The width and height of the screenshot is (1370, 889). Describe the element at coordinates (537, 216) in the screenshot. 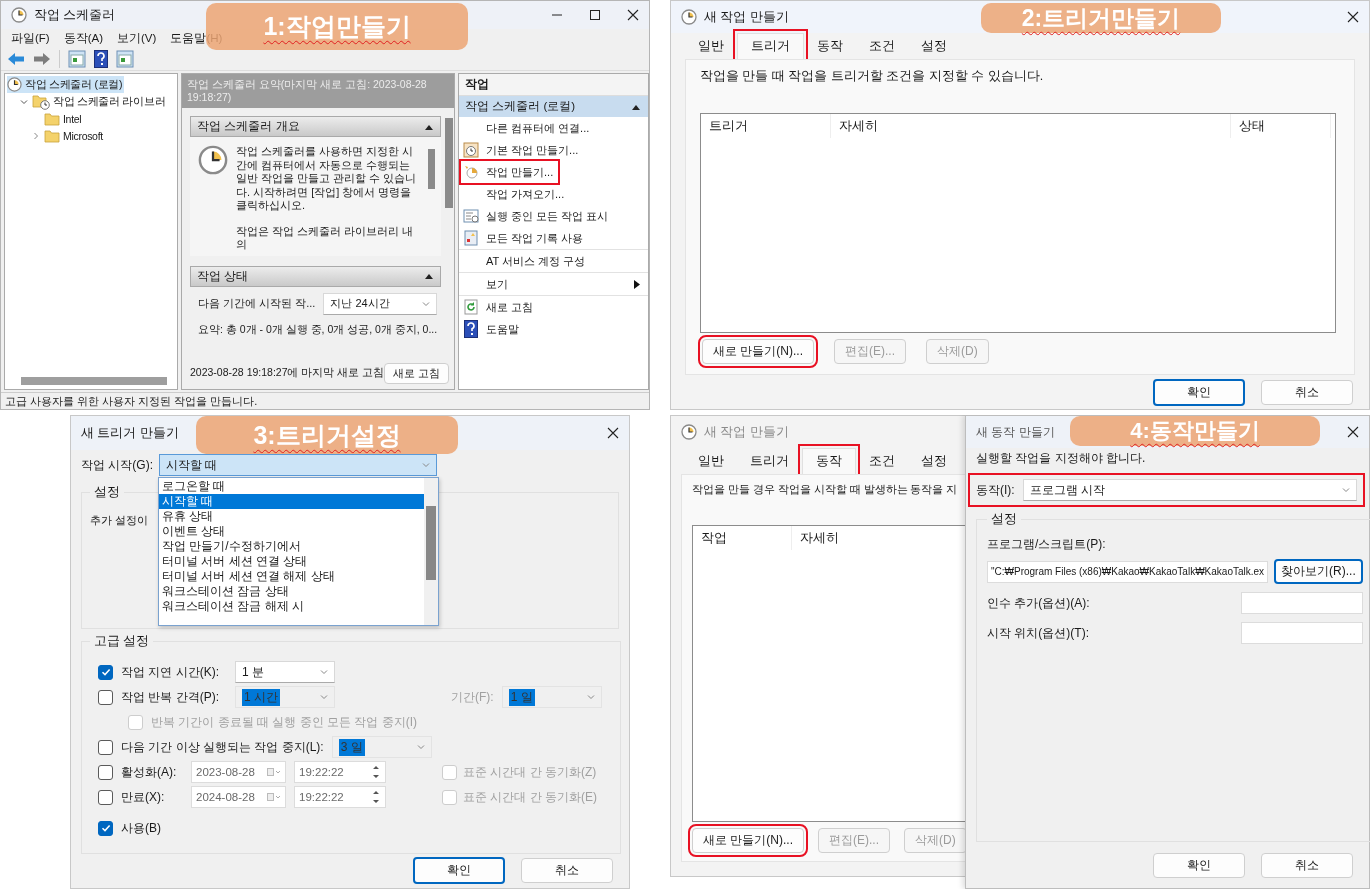

I see `action-item: 실행 중인 모든 작업 표시` at that location.